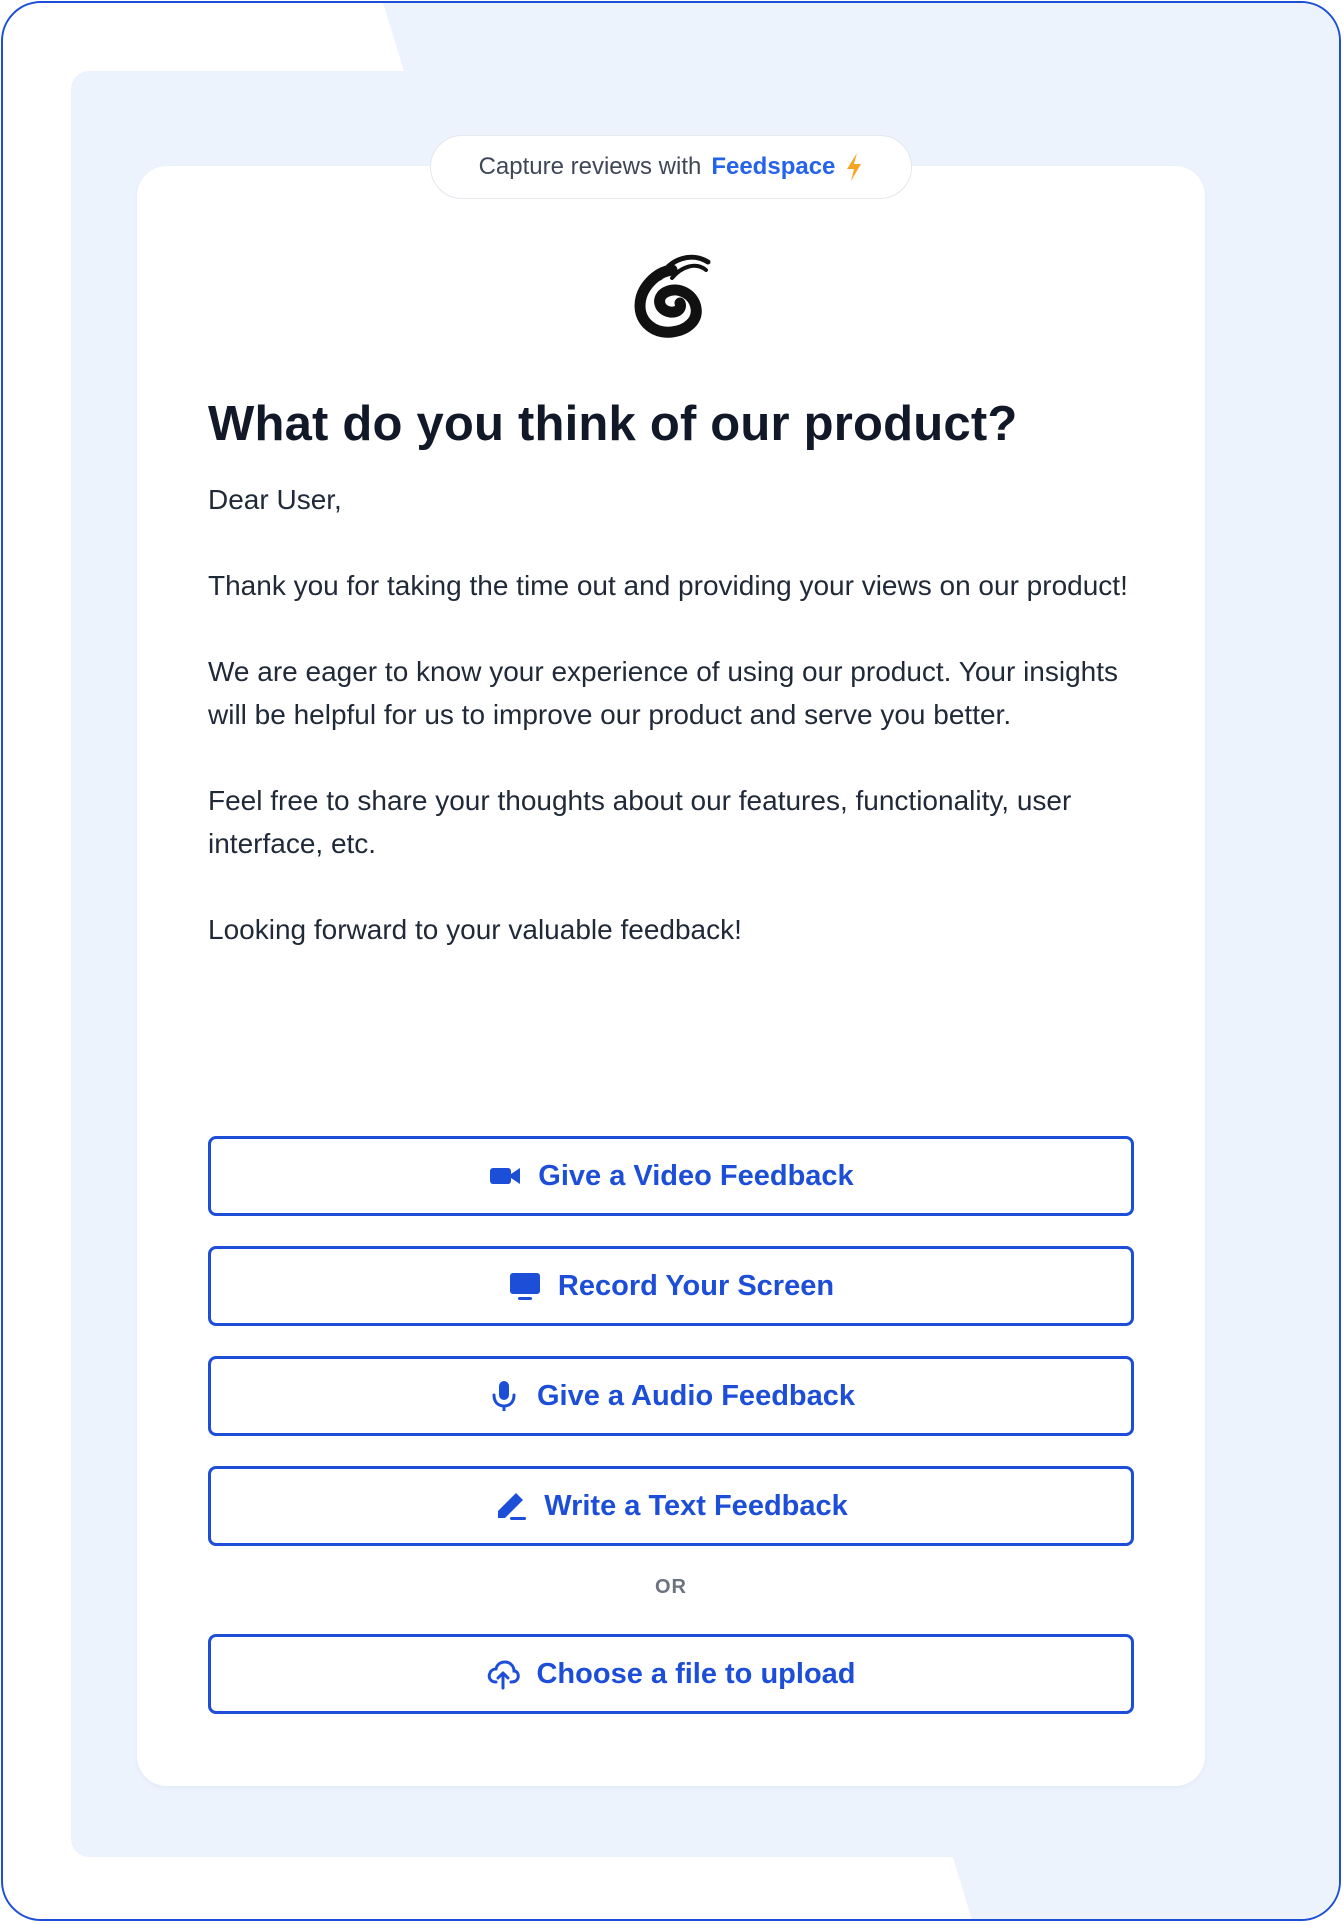 This screenshot has height=1924, width=1344. Describe the element at coordinates (525, 1286) in the screenshot. I see `monitor-icon` at that location.